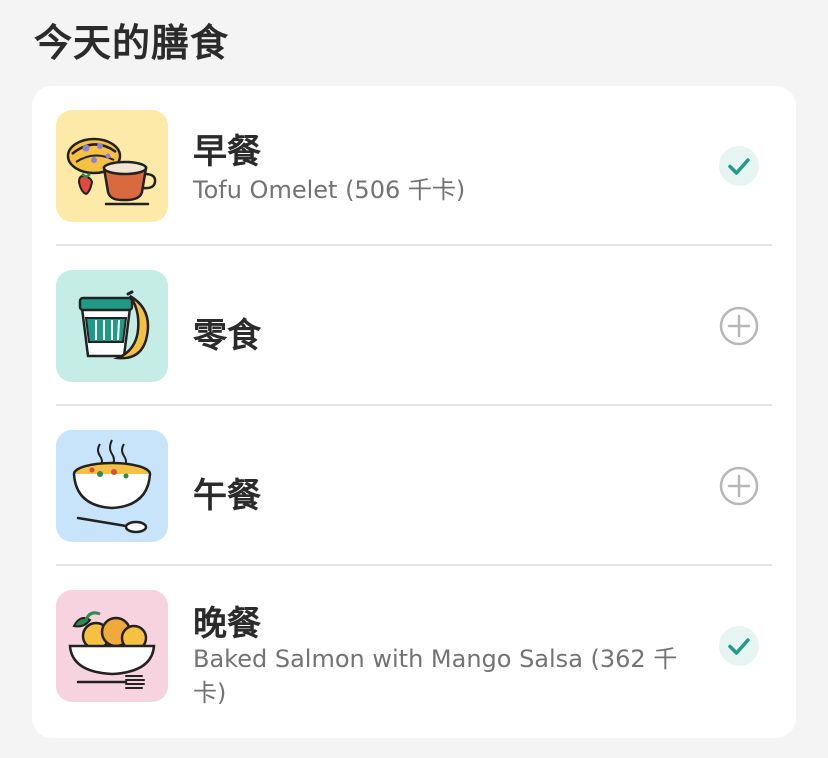 The image size is (828, 758). What do you see at coordinates (112, 486) in the screenshot?
I see `lunch-soup-bowl-icon` at bounding box center [112, 486].